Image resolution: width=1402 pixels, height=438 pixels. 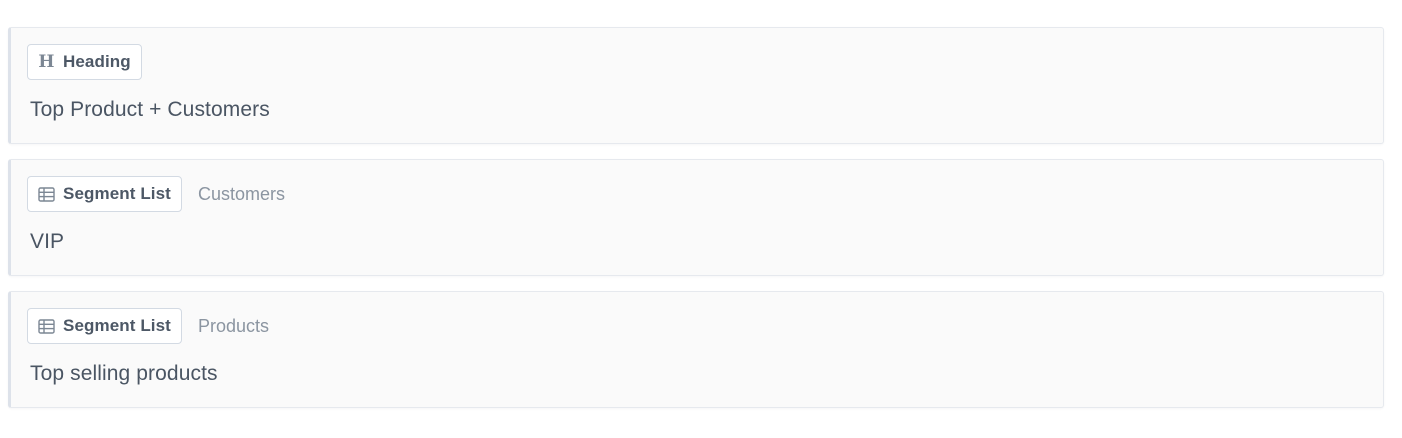 I want to click on block-title: VIP, so click(x=47, y=241).